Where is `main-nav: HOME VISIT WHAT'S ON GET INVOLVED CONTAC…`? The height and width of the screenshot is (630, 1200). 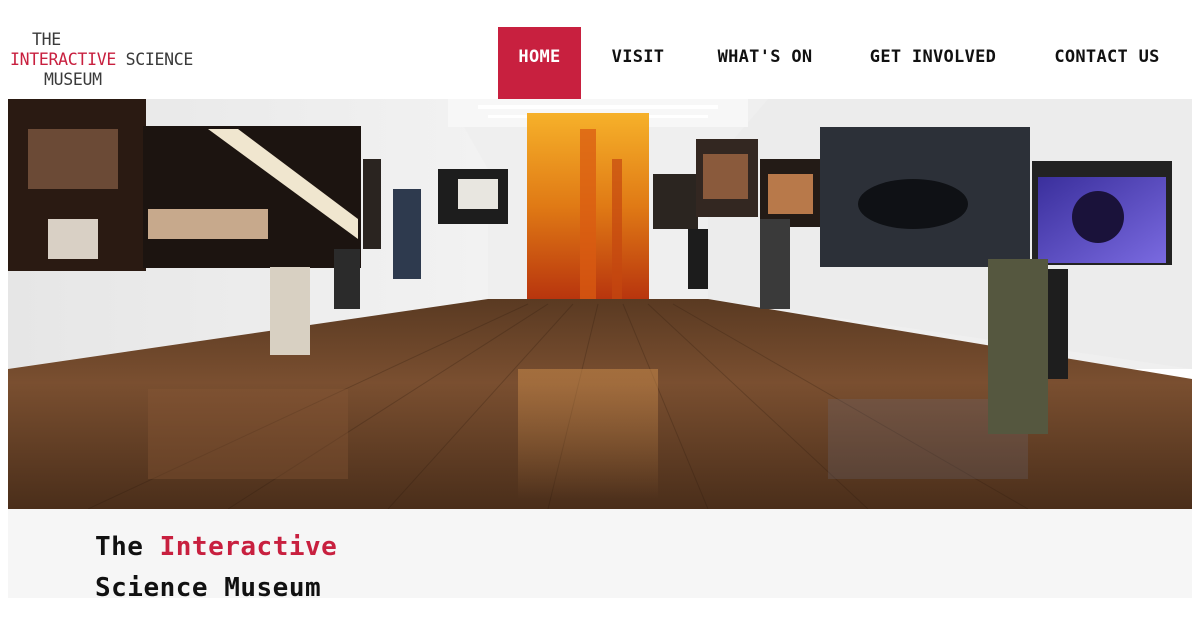
main-nav: HOME VISIT WHAT'S ON GET INVOLVED CONTAC… is located at coordinates (600, 63).